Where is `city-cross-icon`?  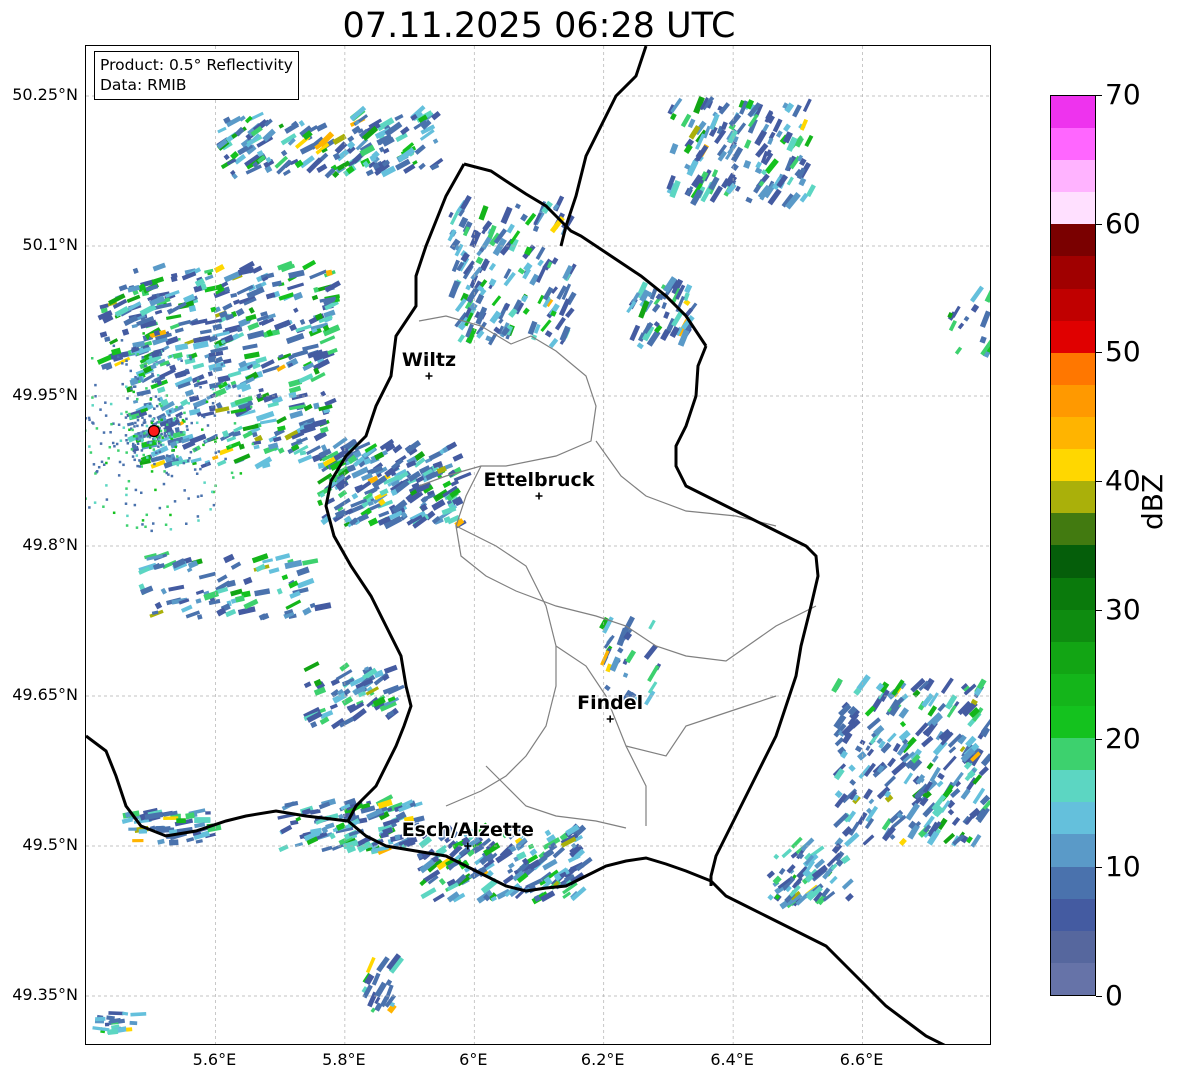
city-cross-icon is located at coordinates (429, 376).